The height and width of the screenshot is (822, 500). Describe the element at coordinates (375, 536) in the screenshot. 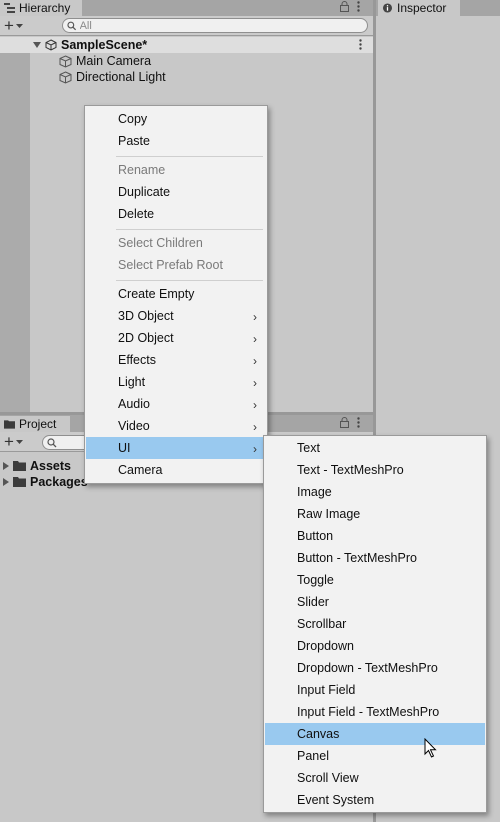

I see `submenu-item-button: Button` at that location.